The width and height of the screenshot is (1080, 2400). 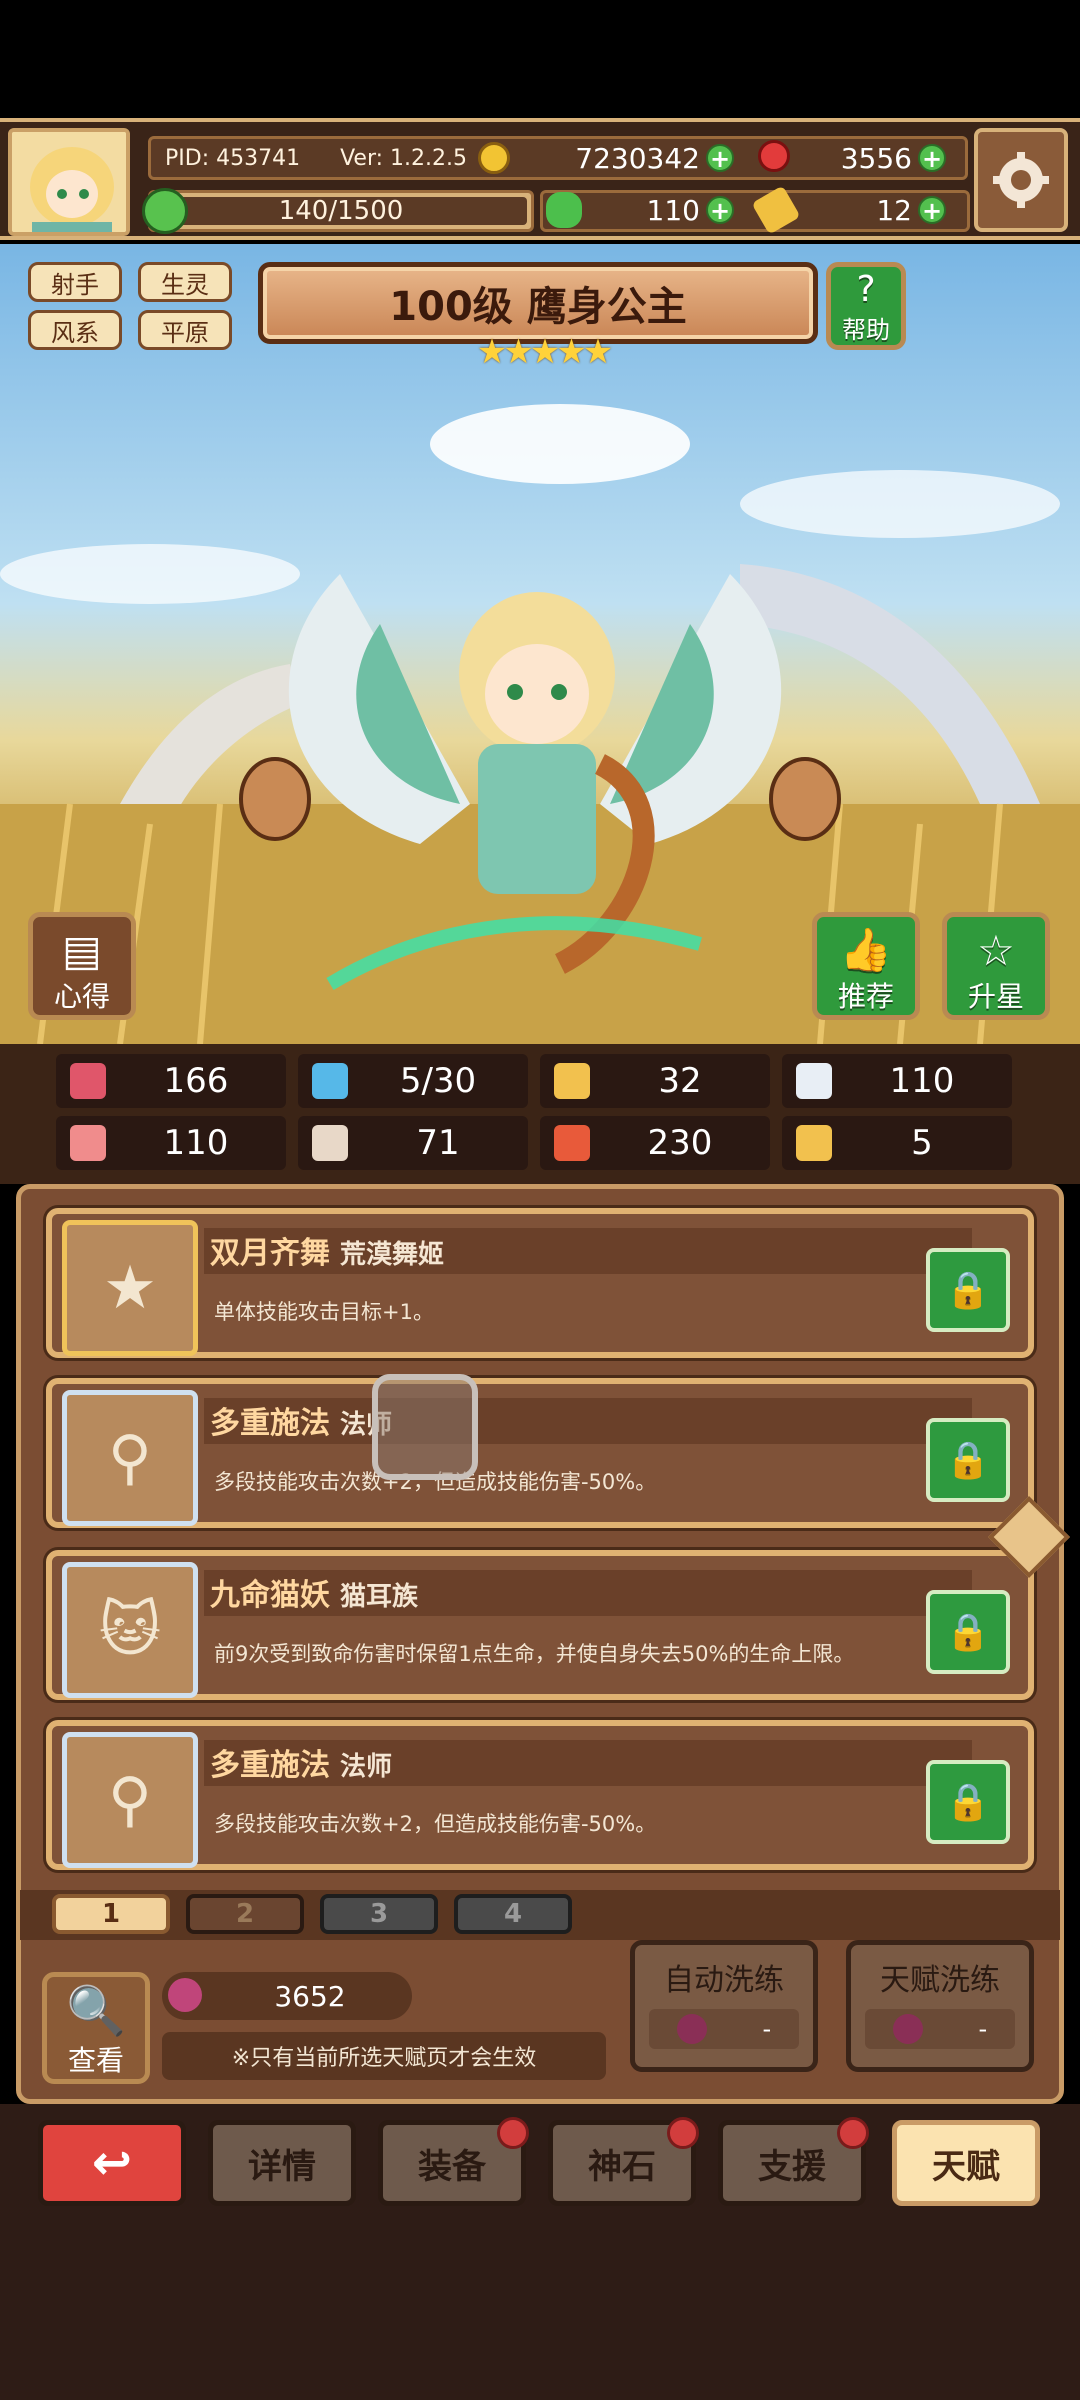 I want to click on page-tab-2: 2, so click(x=245, y=1914).